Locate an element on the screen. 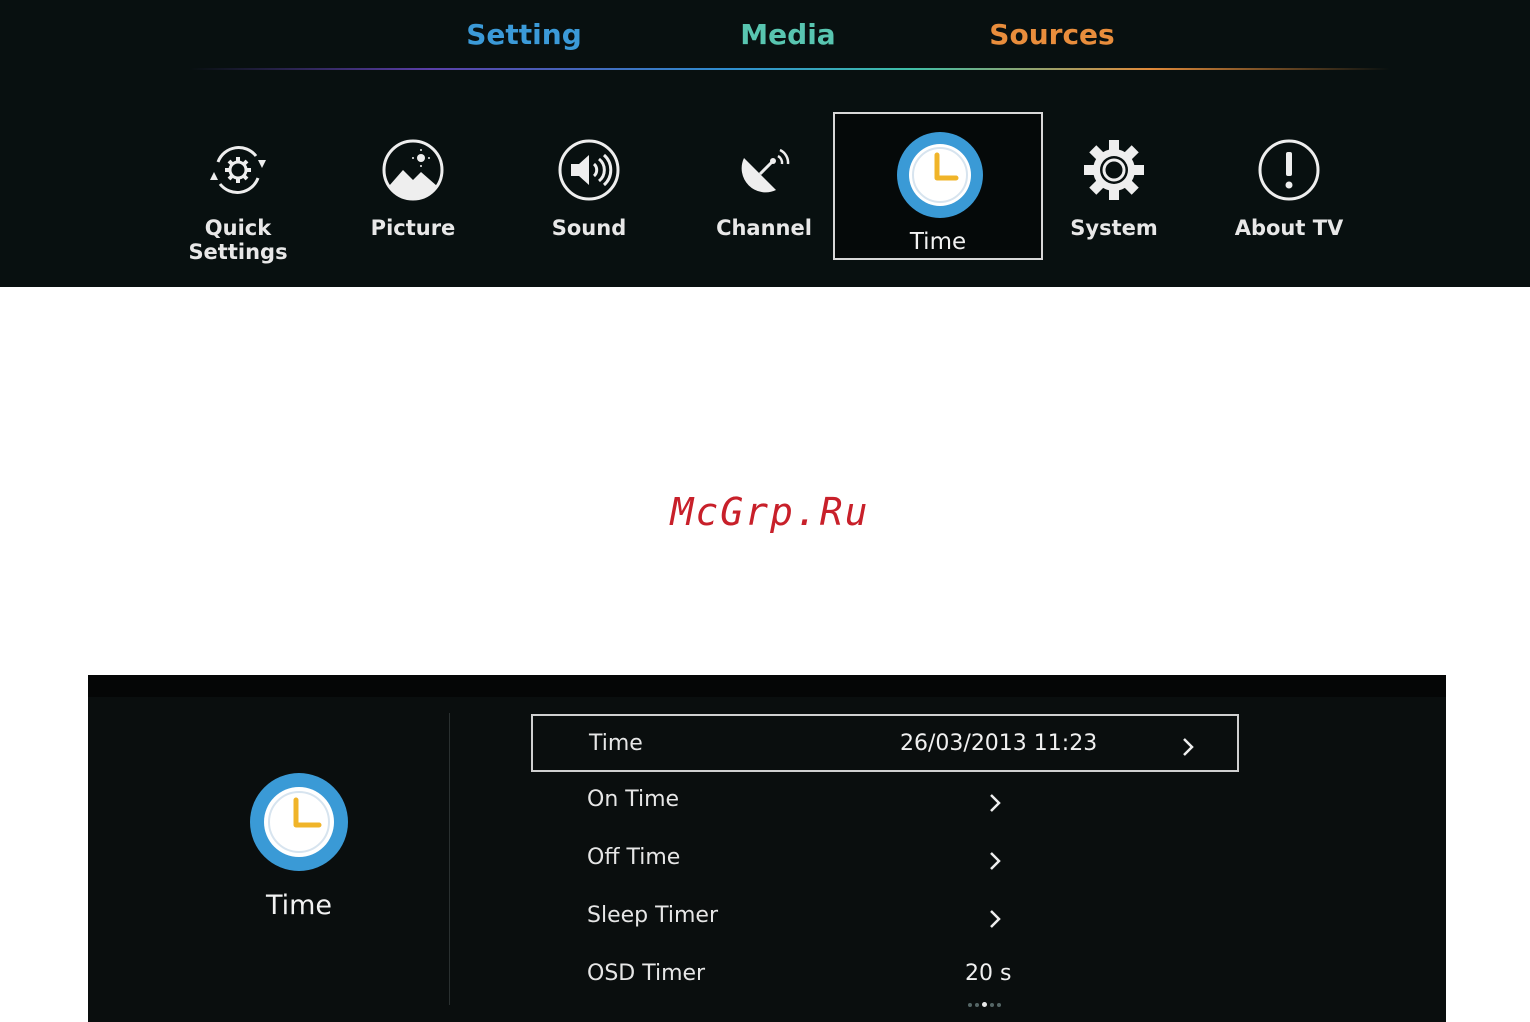  row-label: Off Time is located at coordinates (634, 857).